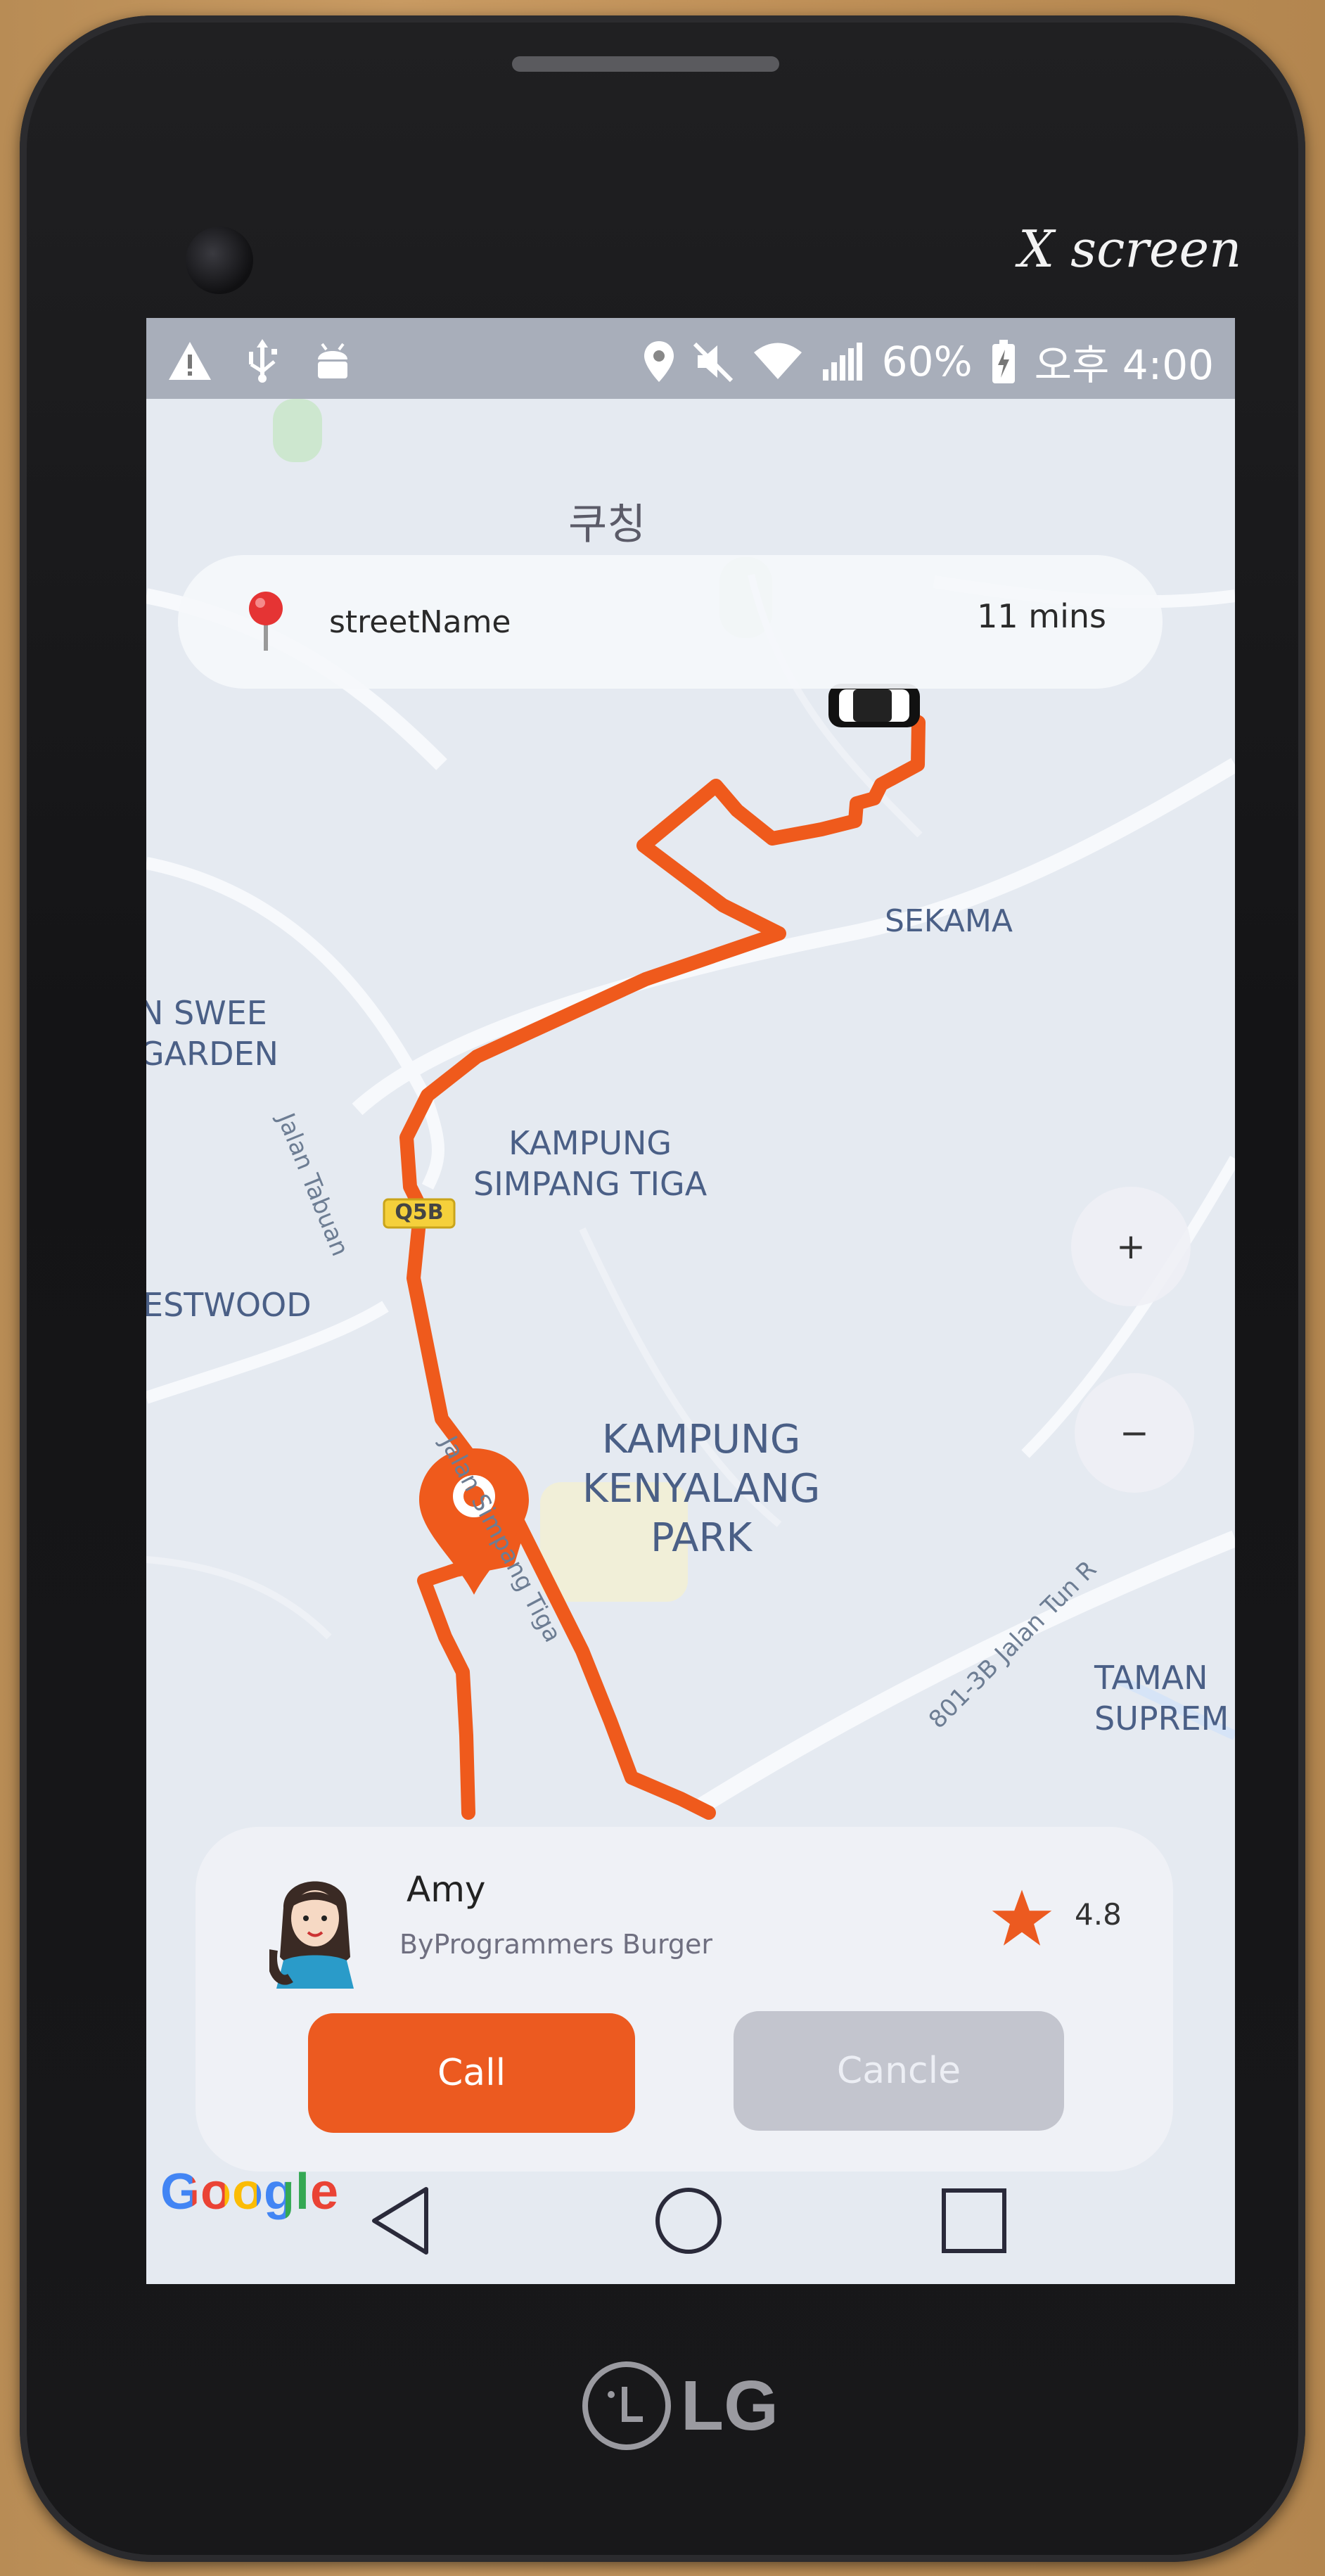 Image resolution: width=1325 pixels, height=2576 pixels. I want to click on home-icon, so click(689, 2220).